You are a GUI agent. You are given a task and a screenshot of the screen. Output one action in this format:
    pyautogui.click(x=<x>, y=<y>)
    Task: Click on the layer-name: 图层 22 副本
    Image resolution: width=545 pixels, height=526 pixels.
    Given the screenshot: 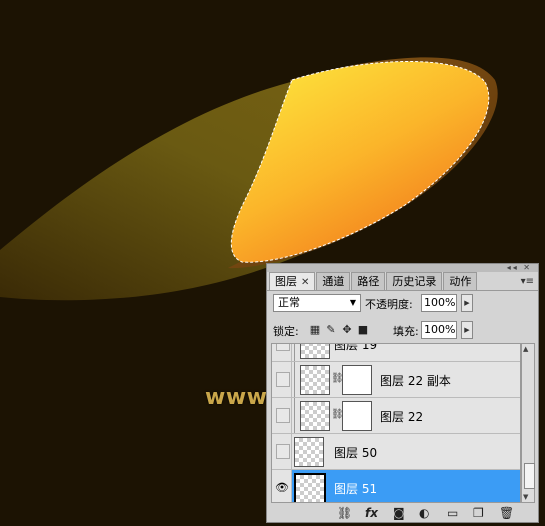 What is the action you would take?
    pyautogui.click(x=415, y=381)
    